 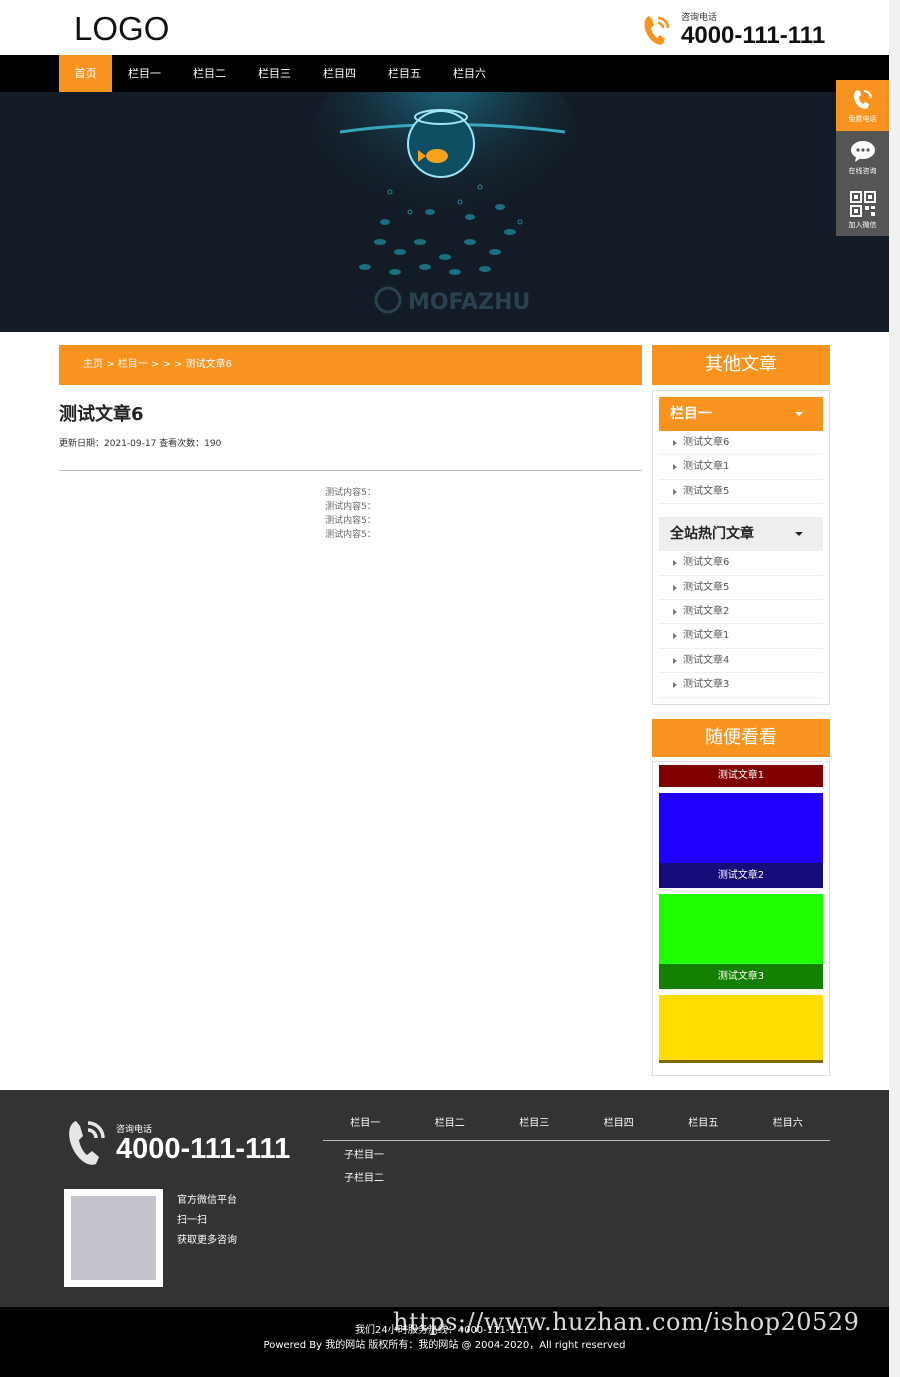 I want to click on chat-icon, so click(x=862, y=151).